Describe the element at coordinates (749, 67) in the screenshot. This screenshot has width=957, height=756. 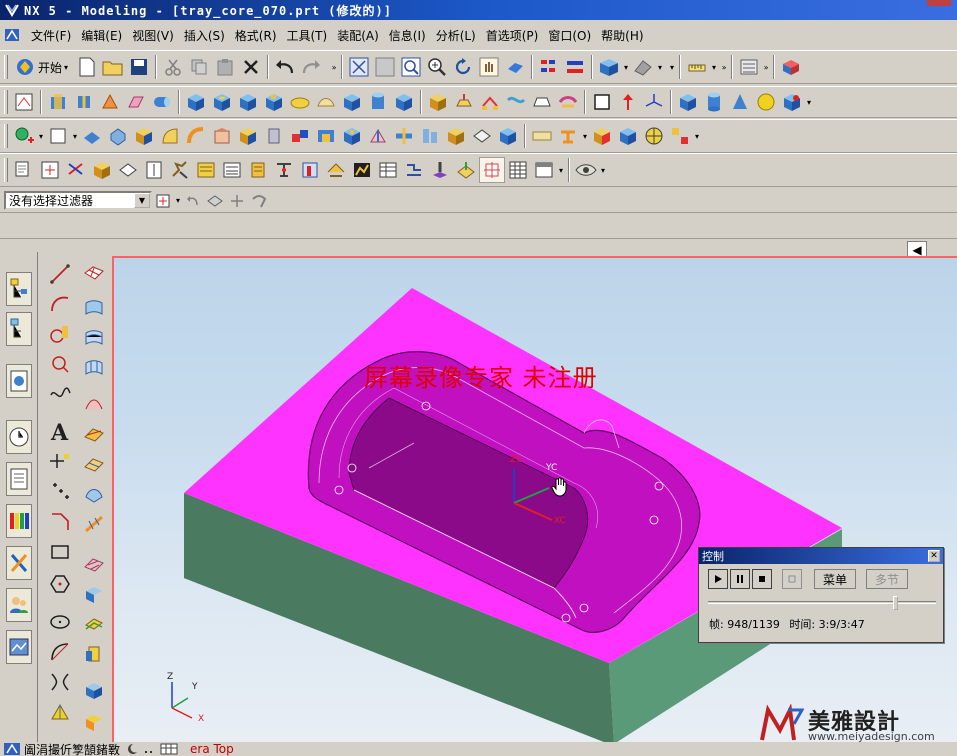
I see `part-navigator-icon` at that location.